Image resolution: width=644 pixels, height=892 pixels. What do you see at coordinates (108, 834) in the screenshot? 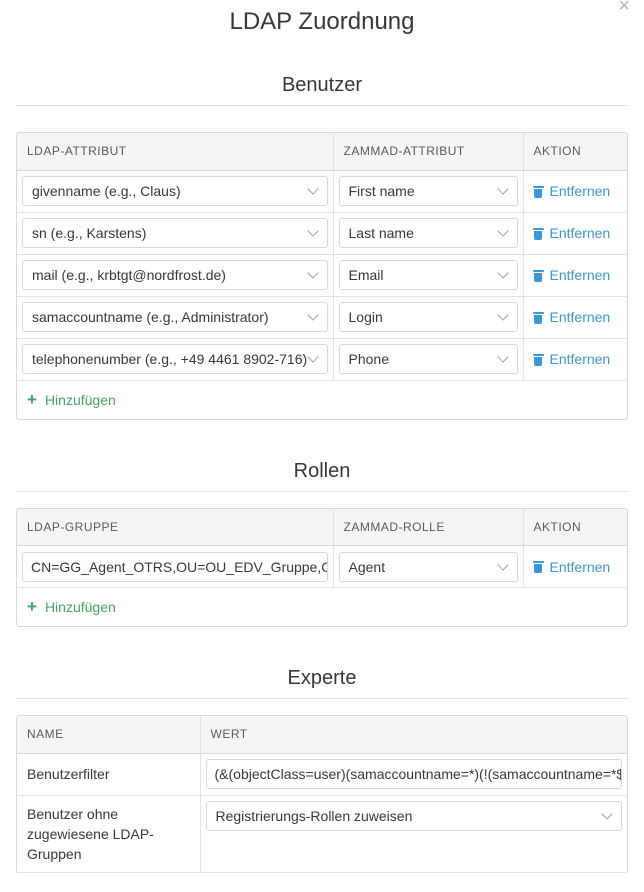
I see `unassigned-users-label: Benutzer ohne zugewiesene LDAP-Gruppen` at bounding box center [108, 834].